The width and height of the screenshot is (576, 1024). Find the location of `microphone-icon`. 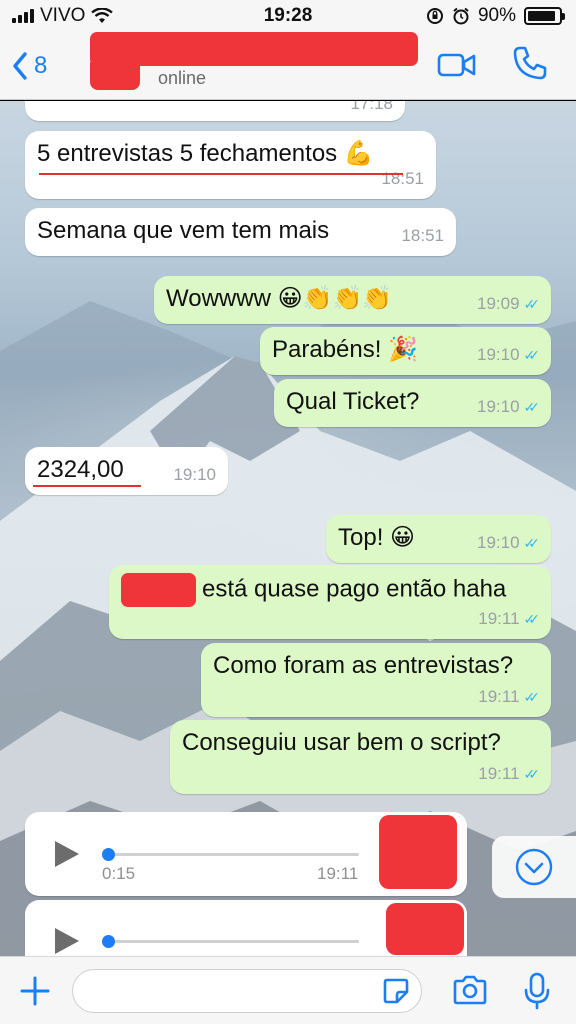

microphone-icon is located at coordinates (537, 991).